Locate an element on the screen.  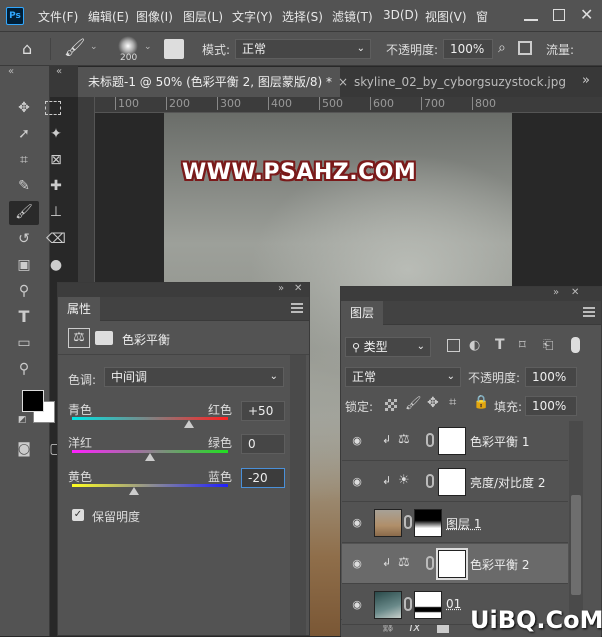
layers-scrollbar is located at coordinates (576, 521).